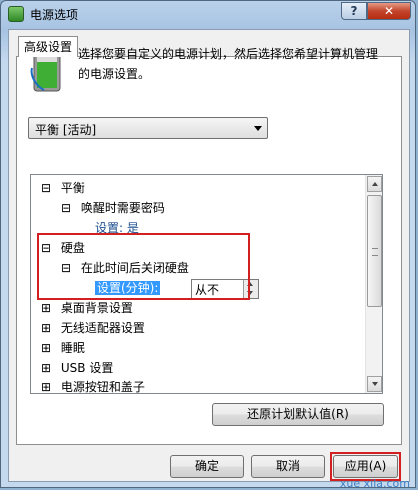 The height and width of the screenshot is (490, 418). I want to click on tree-item-label: 唤醒时需要密码, so click(122, 208).